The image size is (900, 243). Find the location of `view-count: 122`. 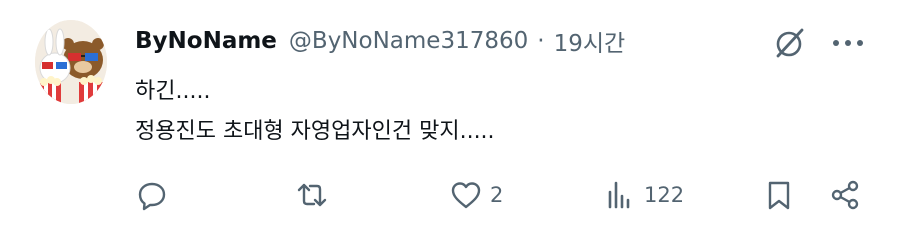

view-count: 122 is located at coordinates (664, 195).